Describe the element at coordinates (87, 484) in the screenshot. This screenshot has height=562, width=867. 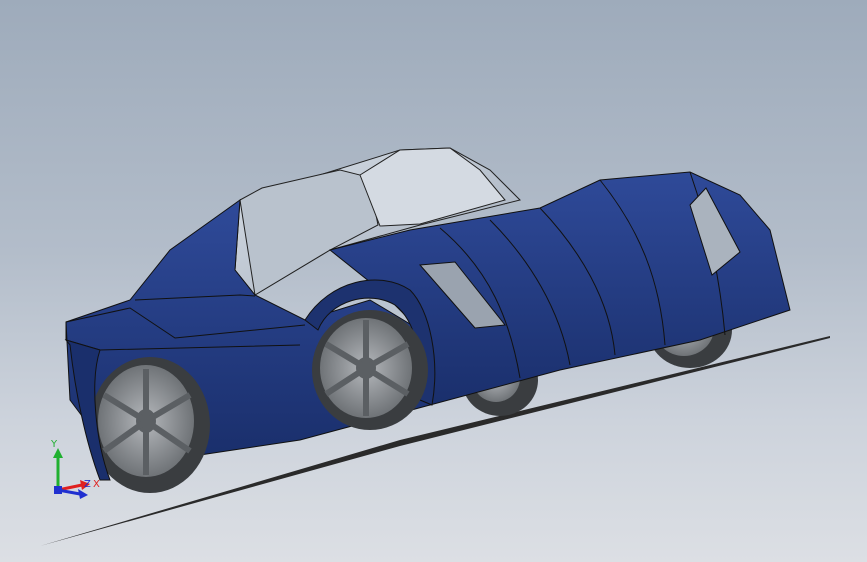
I see `triad-z-label: Z` at that location.